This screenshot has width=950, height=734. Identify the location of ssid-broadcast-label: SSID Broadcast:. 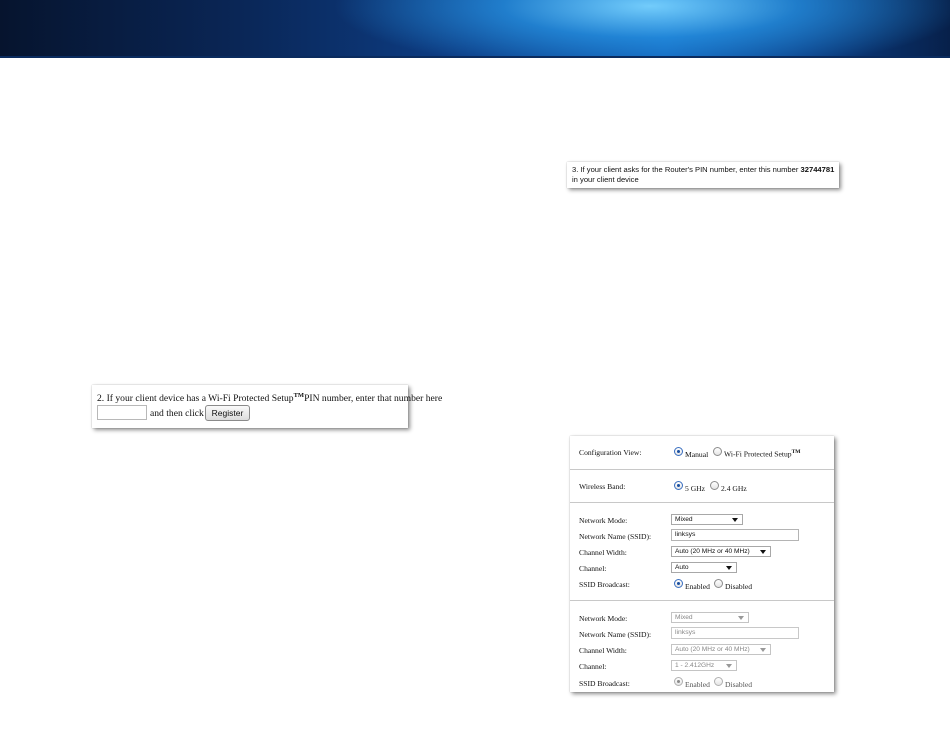
(604, 584).